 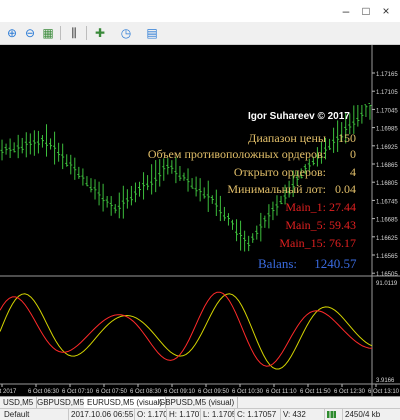 I want to click on price-label: 1.16685, so click(x=387, y=221).